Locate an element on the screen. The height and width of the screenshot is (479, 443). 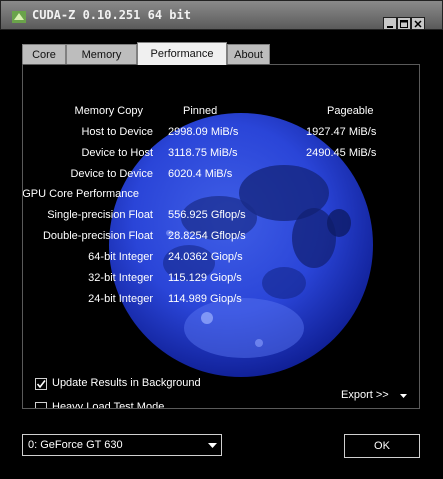
host-to-device-pageable: 1927.47 MiB/s is located at coordinates (341, 132).